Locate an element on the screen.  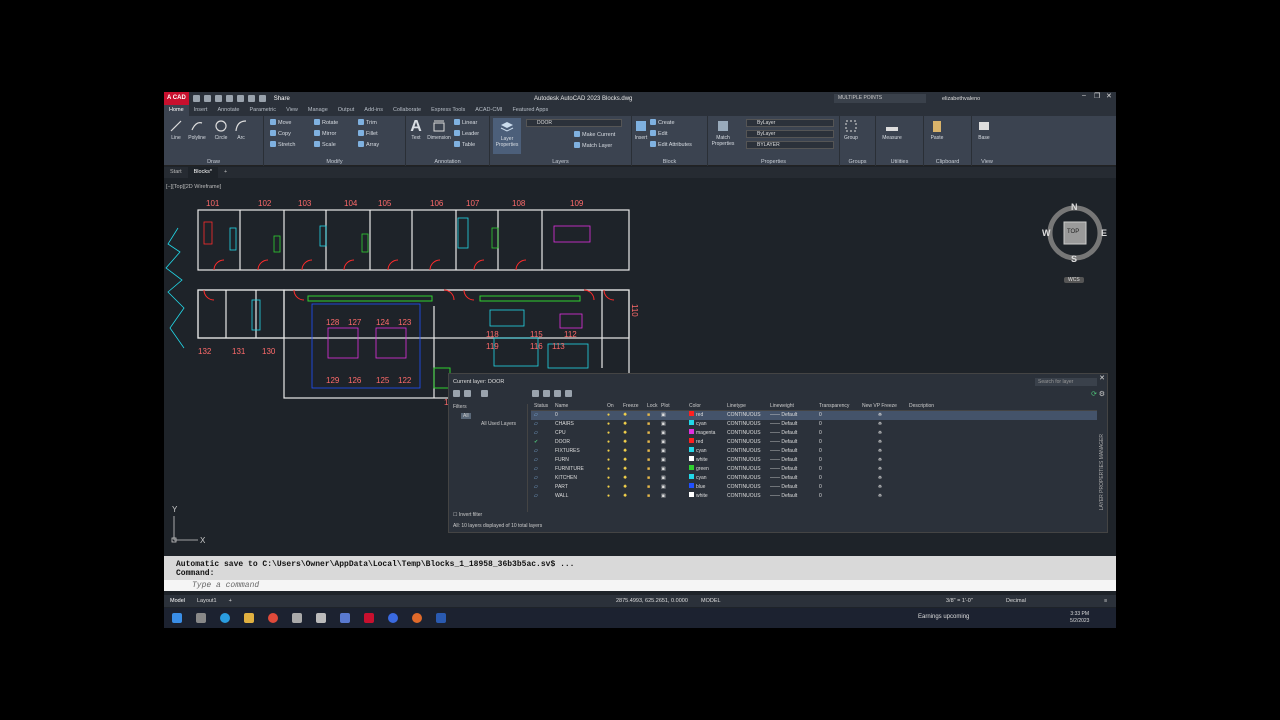
layer-color: white is located at coordinates (708, 460).